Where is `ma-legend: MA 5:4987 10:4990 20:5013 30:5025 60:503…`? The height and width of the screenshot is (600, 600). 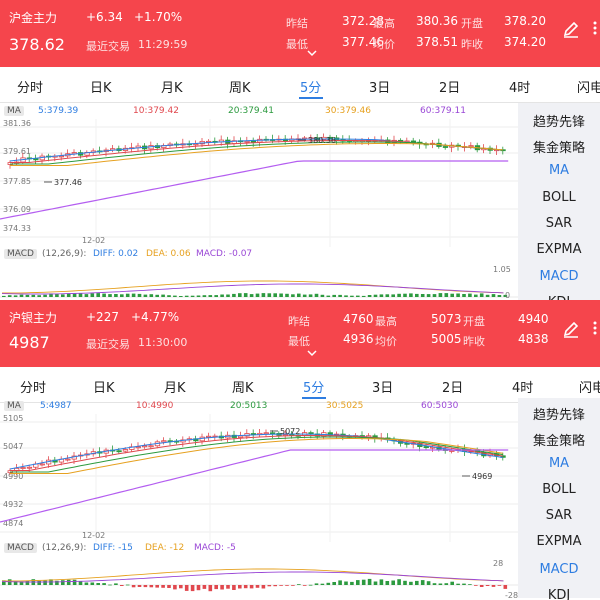
ma-legend: MA 5:4987 10:4990 20:5013 30:5025 60:503… is located at coordinates (259, 406).